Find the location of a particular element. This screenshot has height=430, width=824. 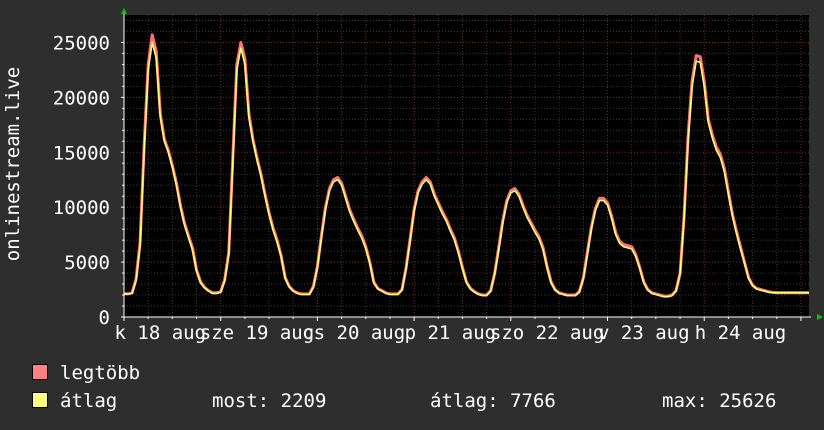

y-tick-label: 25000 is located at coordinates (81, 43).